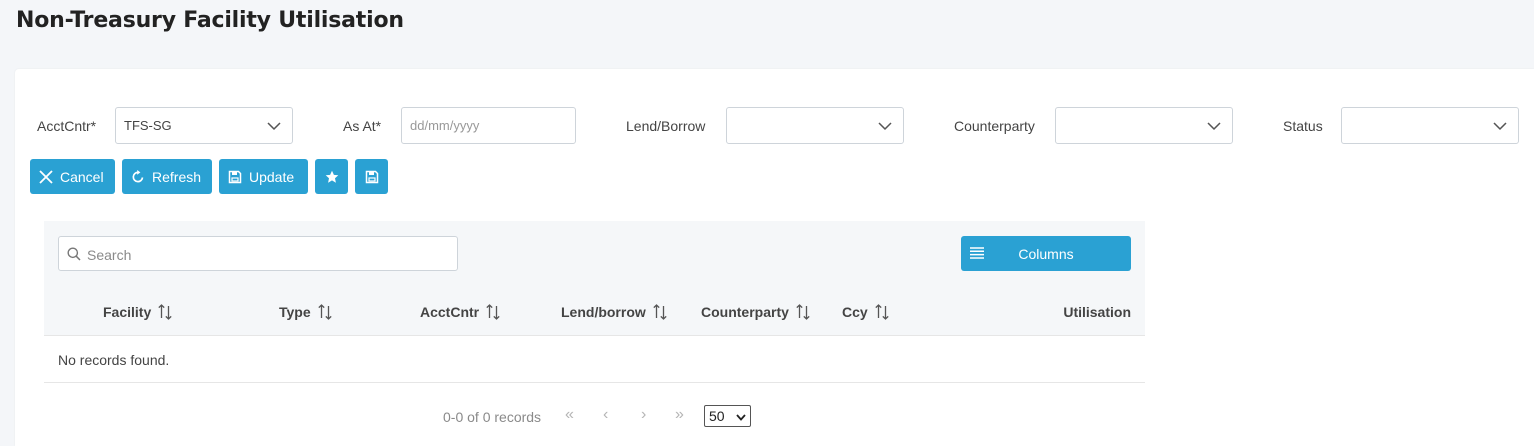 The height and width of the screenshot is (446, 1534). What do you see at coordinates (362, 126) in the screenshot?
I see `as-at-label: As At*` at bounding box center [362, 126].